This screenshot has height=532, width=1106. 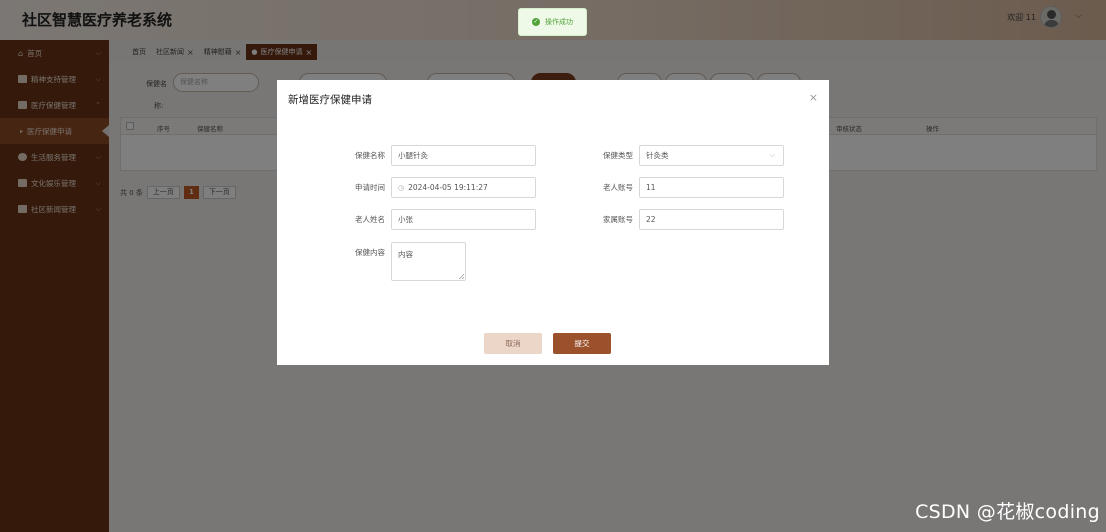 What do you see at coordinates (559, 22) in the screenshot?
I see `toast-text: 操作成功` at bounding box center [559, 22].